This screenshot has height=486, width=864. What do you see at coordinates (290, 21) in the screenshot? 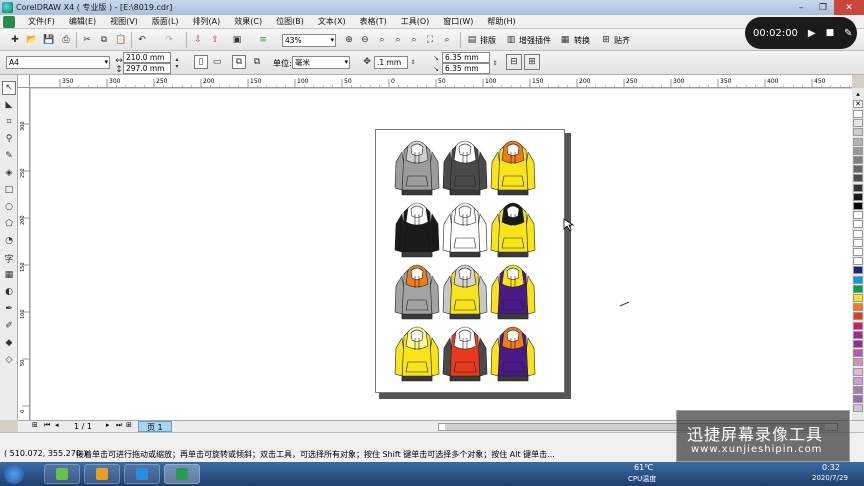
I see `menu-bitmaps: 位图(B)` at bounding box center [290, 21].